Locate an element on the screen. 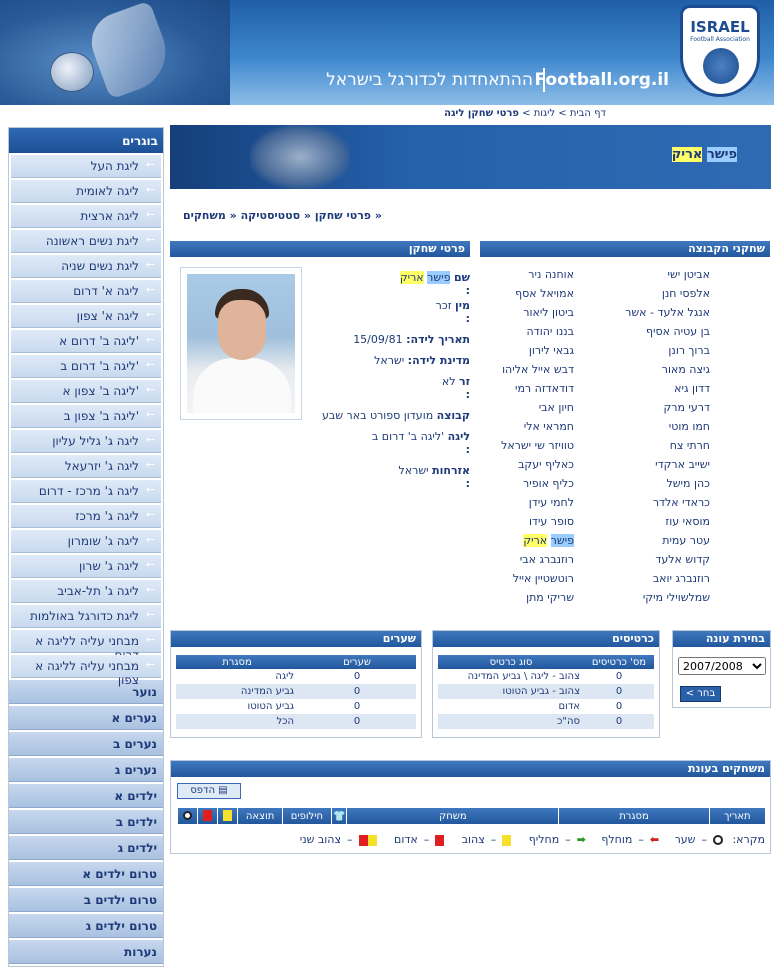  field-value: 'ליגה ב' דרום ב is located at coordinates (408, 436).